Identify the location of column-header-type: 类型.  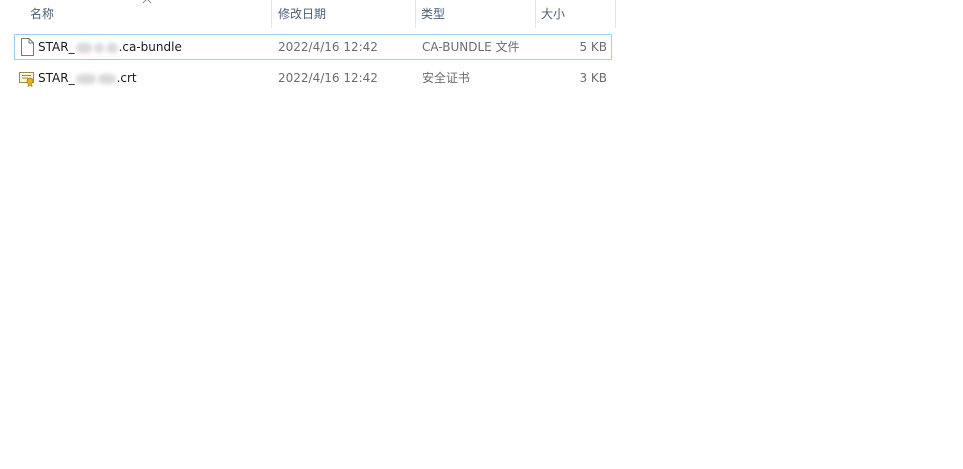
(475, 14).